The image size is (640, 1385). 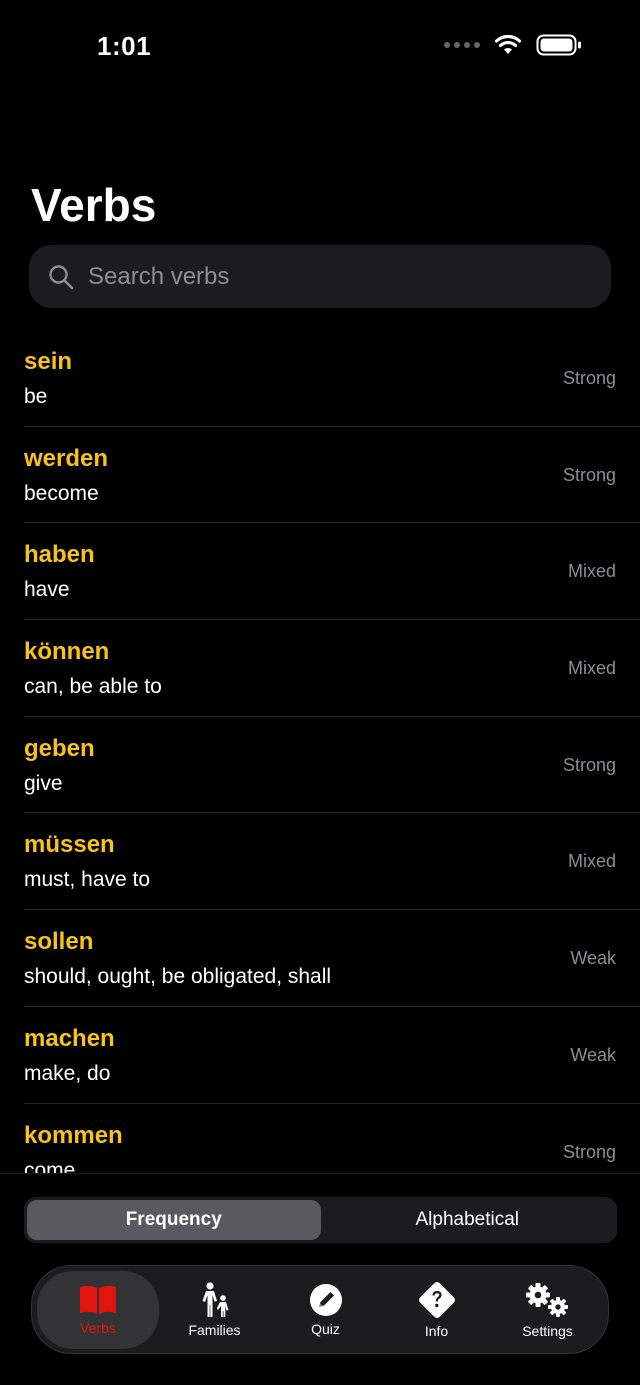 What do you see at coordinates (94, 205) in the screenshot?
I see `page-title: Verbs` at bounding box center [94, 205].